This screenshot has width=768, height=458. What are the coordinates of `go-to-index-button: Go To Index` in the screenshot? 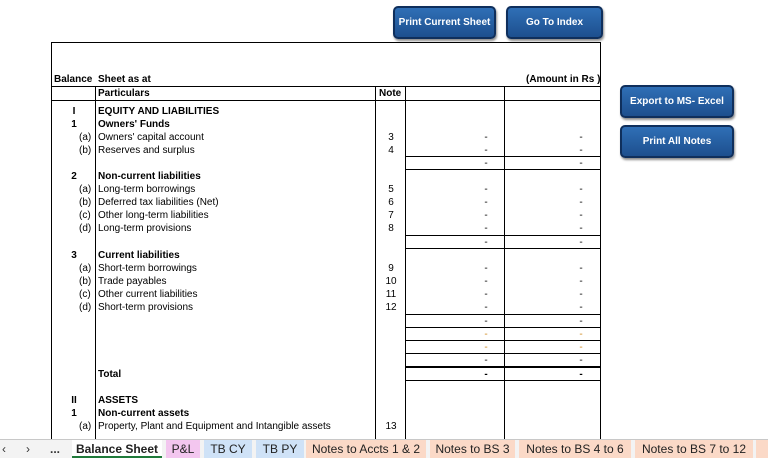 It's located at (554, 22).